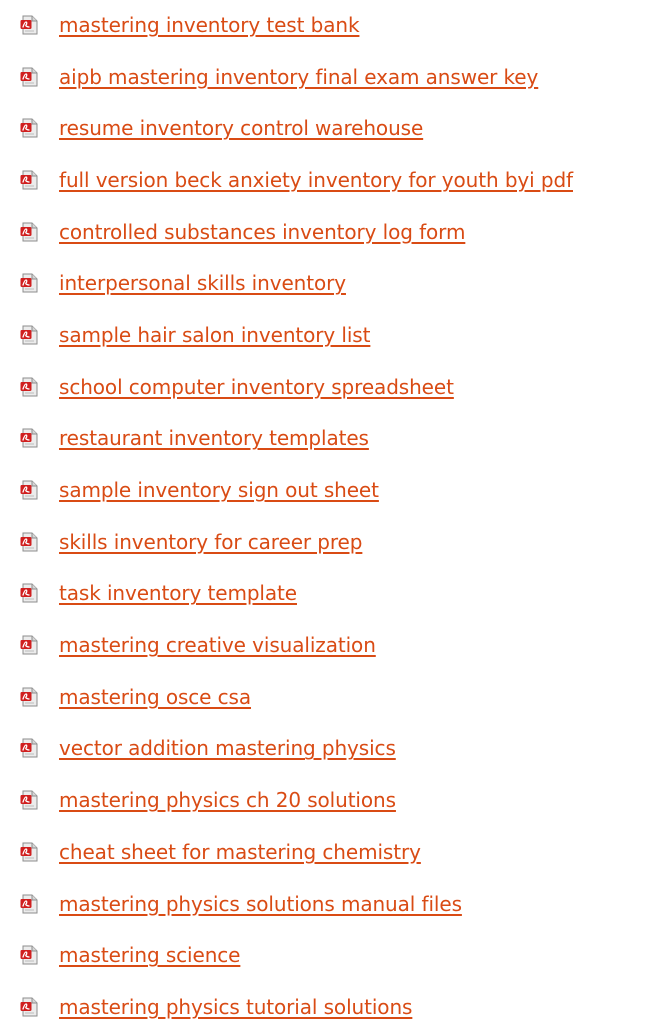 The height and width of the screenshot is (1033, 671). Describe the element at coordinates (240, 852) in the screenshot. I see `document-link: cheat sheet for mastering chemistry` at that location.